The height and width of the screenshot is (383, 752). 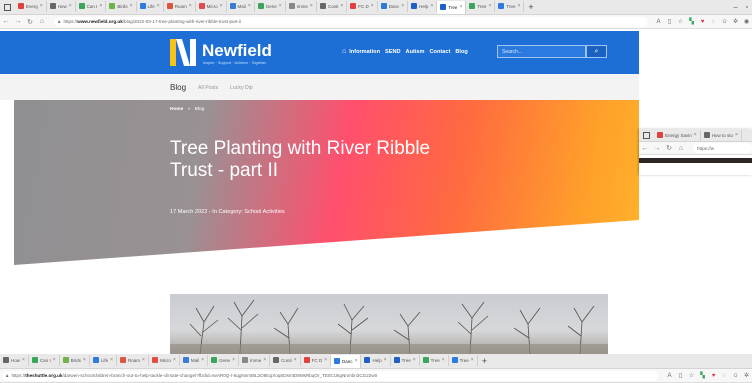 I want to click on bottom-tab: Mail ×, so click(x=194, y=360).